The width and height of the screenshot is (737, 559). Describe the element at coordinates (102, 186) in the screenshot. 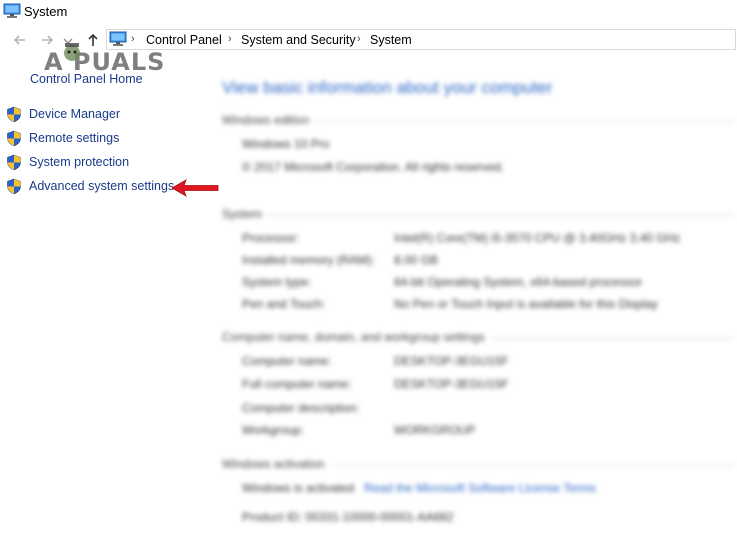

I see `task-label: Advanced system settings` at that location.